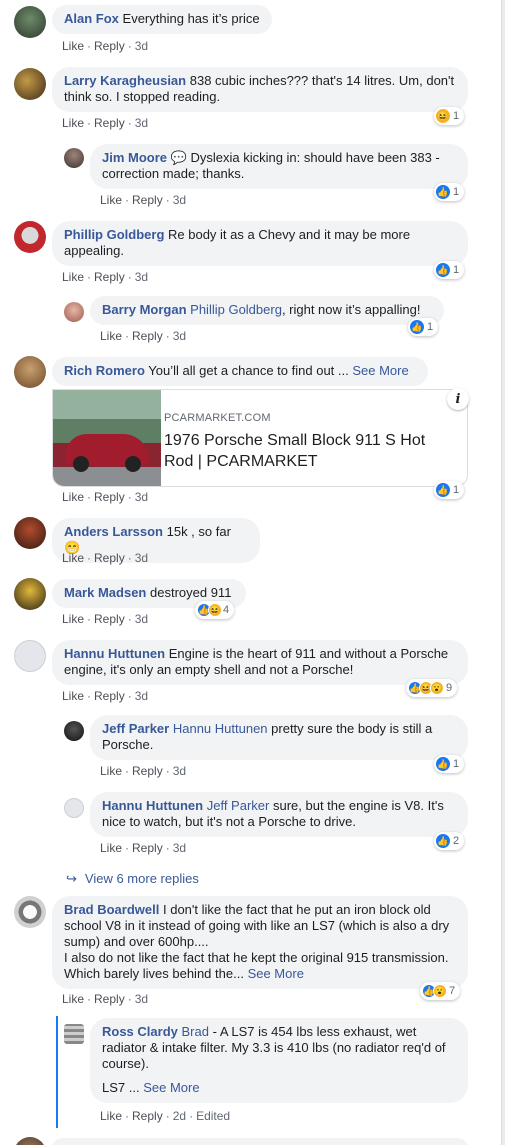 The width and height of the screenshot is (505, 1145). I want to click on comment-author: Brad Boardwell, so click(111, 909).